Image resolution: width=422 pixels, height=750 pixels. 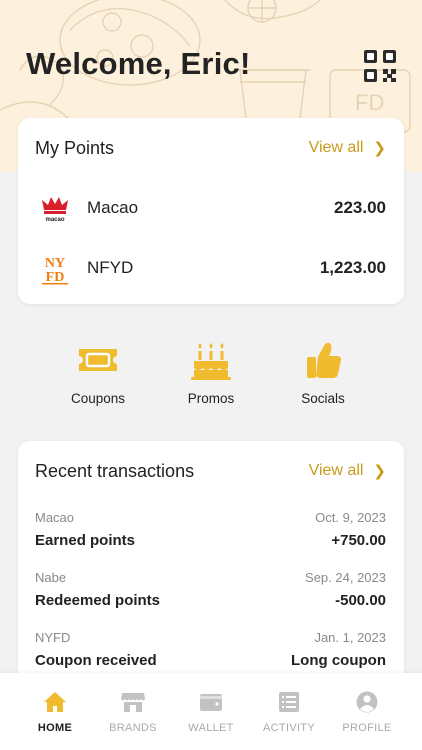 What do you see at coordinates (133, 728) in the screenshot?
I see `nav-label: BRANDS` at bounding box center [133, 728].